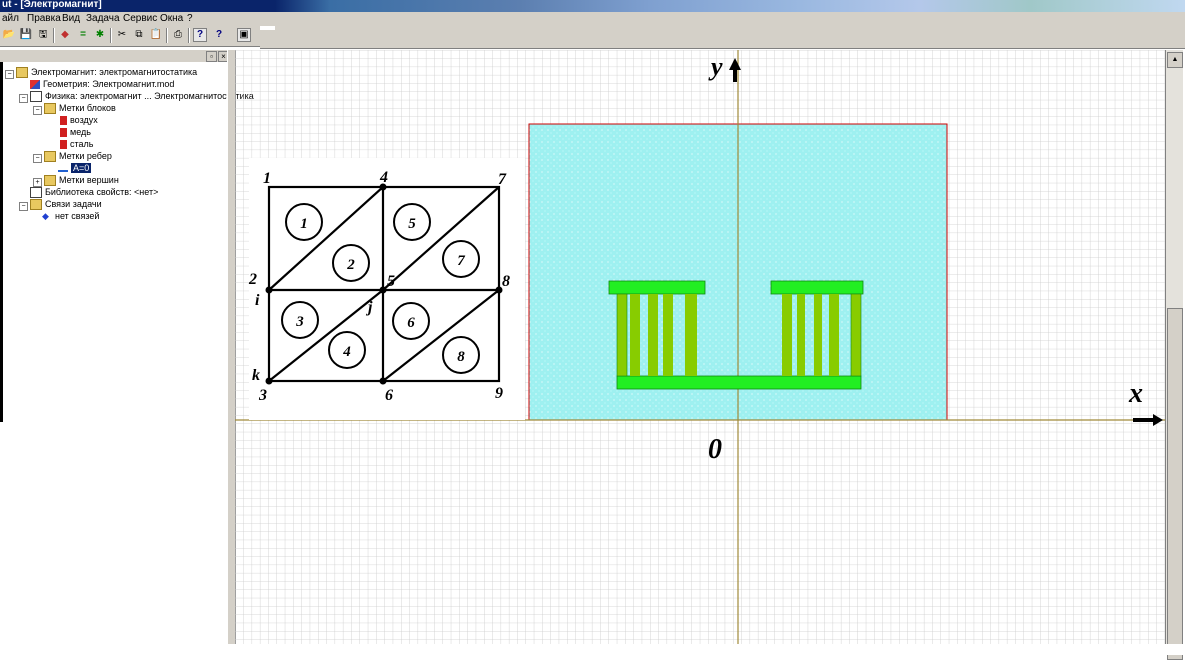  Describe the element at coordinates (412, 224) in the screenshot. I see `element-label-5: 5` at that location.